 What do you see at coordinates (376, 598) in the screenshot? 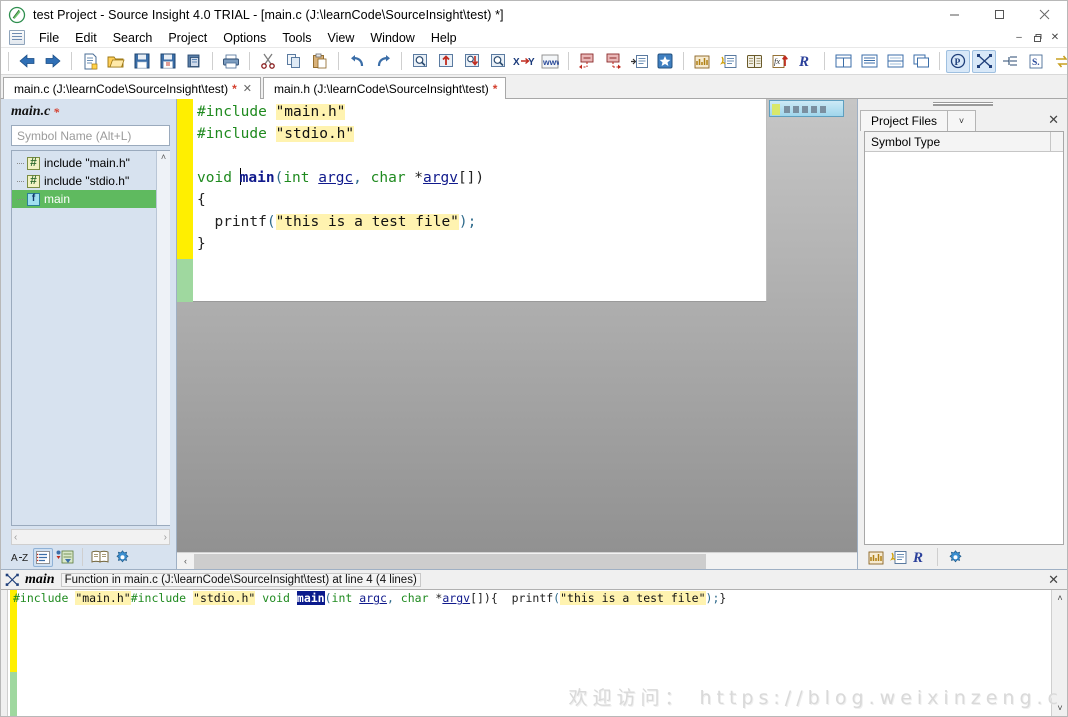
I see `code-line: void main(int argc, char *argv[])` at bounding box center [376, 598].